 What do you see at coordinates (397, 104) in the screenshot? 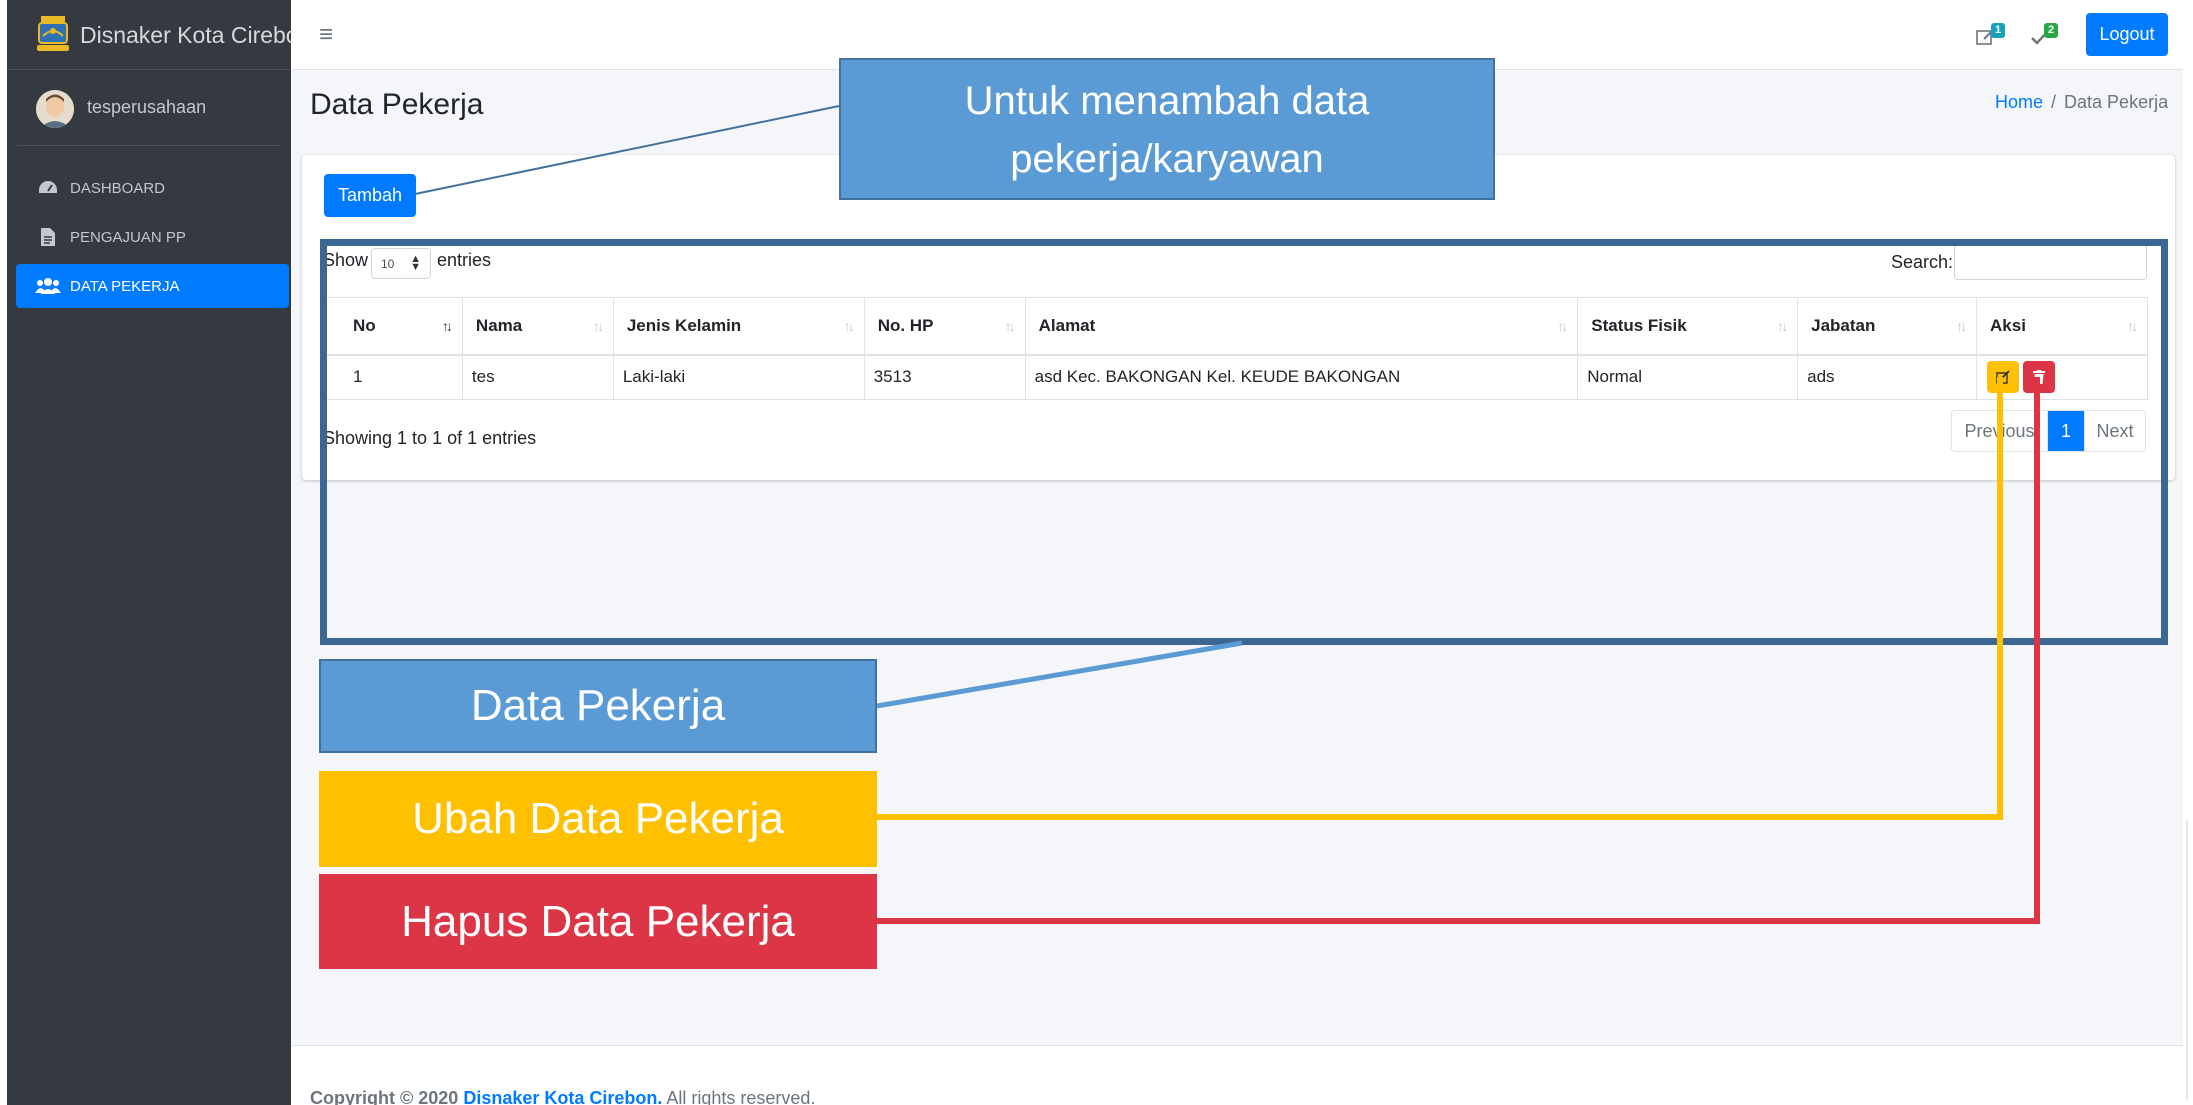
I see `page-title: Data Pekerja` at bounding box center [397, 104].